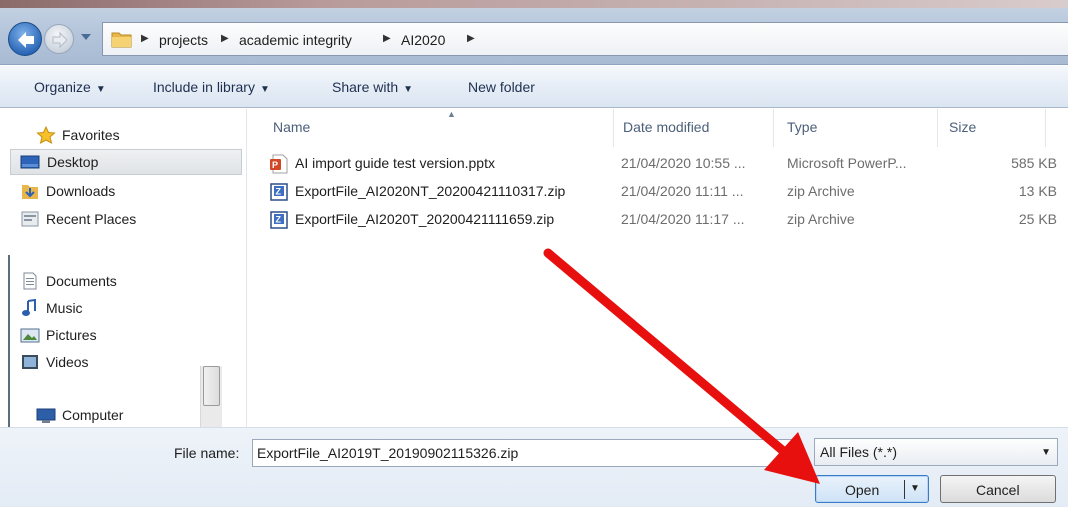 Image resolution: width=1068 pixels, height=507 pixels. Describe the element at coordinates (110, 309) in the screenshot. I see `nav-music: Music` at that location.